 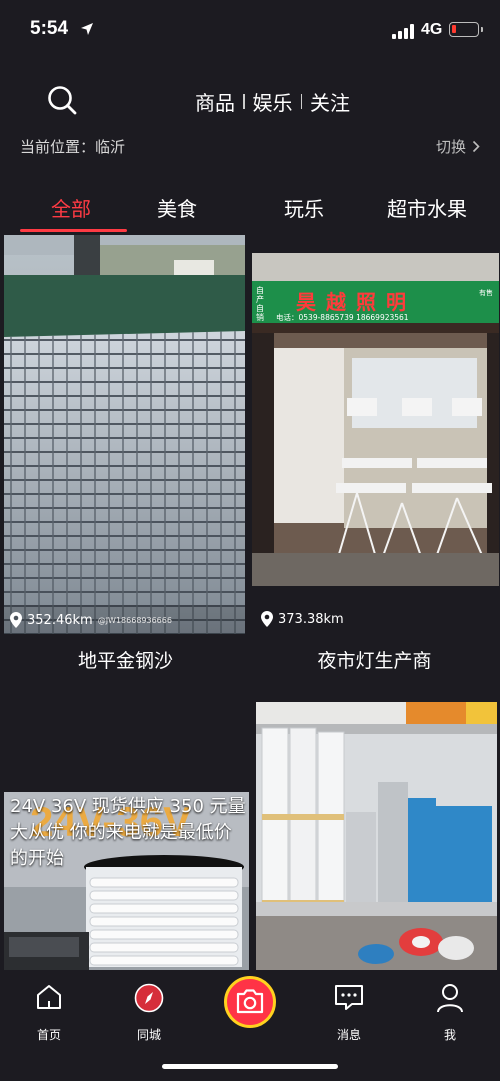 I want to click on search-icon, so click(x=62, y=100).